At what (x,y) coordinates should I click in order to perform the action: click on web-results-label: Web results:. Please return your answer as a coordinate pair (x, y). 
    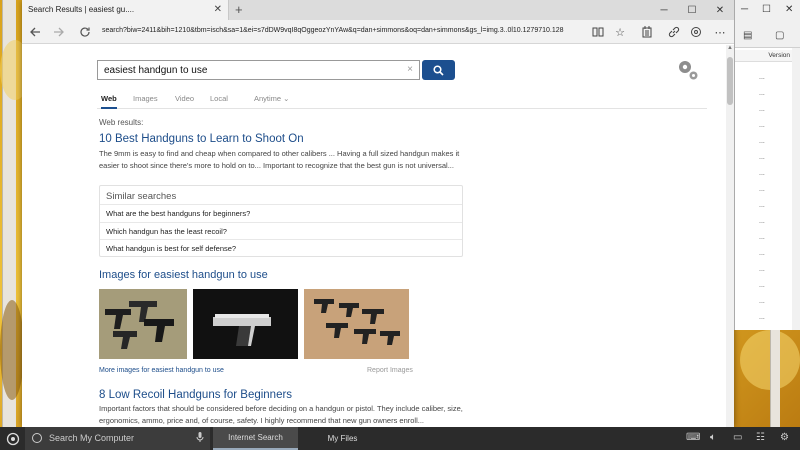
    Looking at the image, I should click on (121, 122).